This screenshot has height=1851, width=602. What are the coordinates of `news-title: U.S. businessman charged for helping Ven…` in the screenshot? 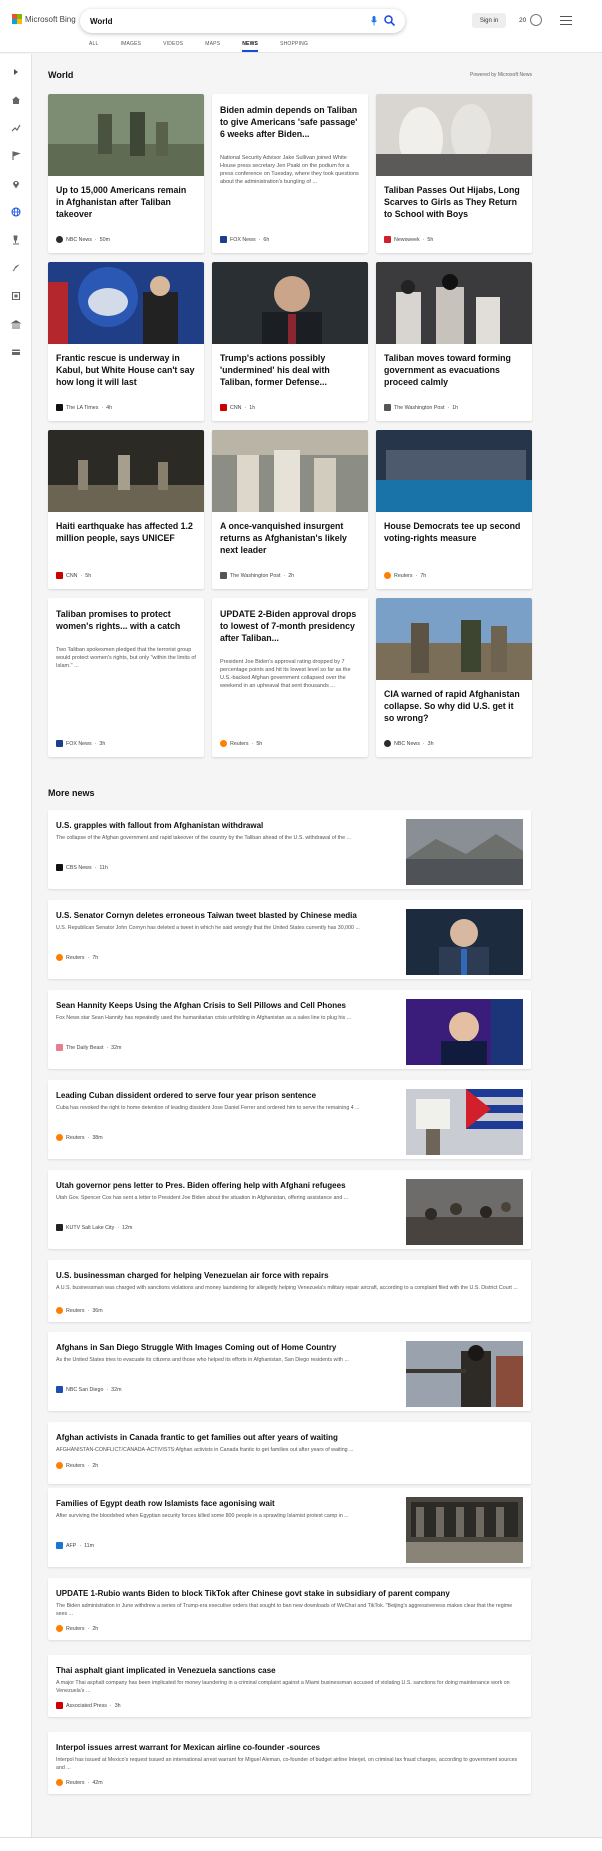 It's located at (192, 1275).